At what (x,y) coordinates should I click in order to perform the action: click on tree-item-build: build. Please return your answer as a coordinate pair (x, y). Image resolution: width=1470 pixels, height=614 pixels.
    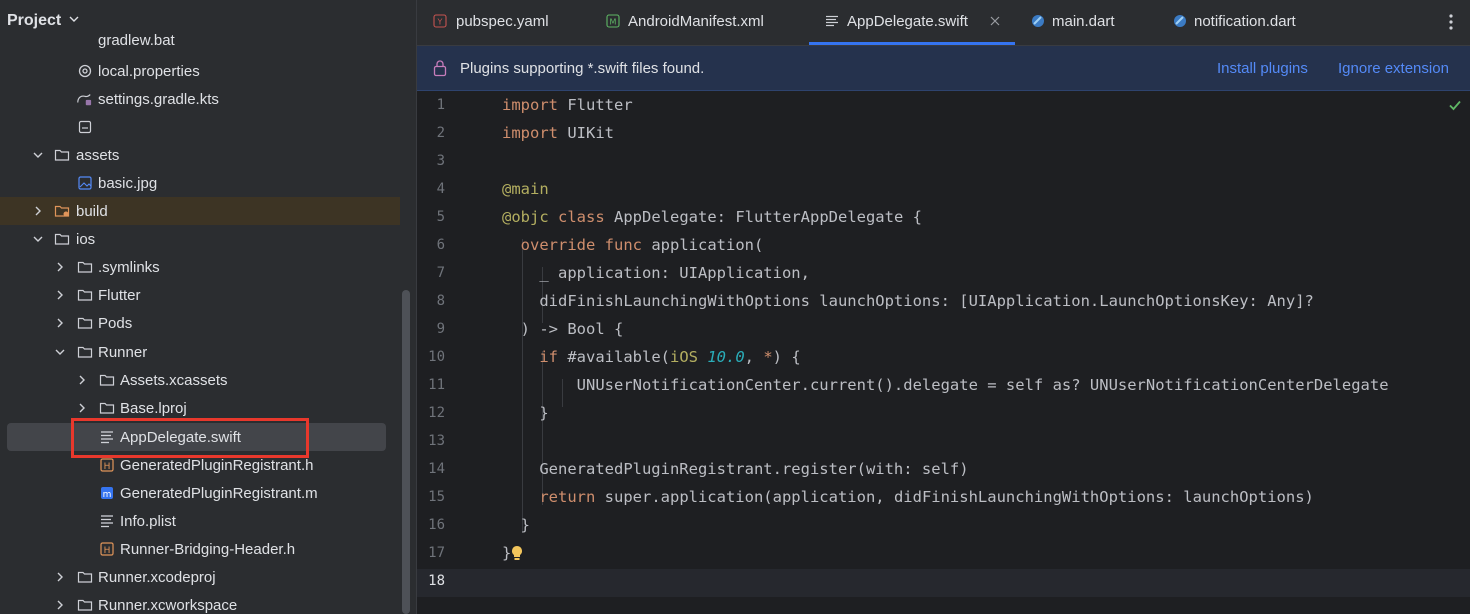
    Looking at the image, I should click on (200, 211).